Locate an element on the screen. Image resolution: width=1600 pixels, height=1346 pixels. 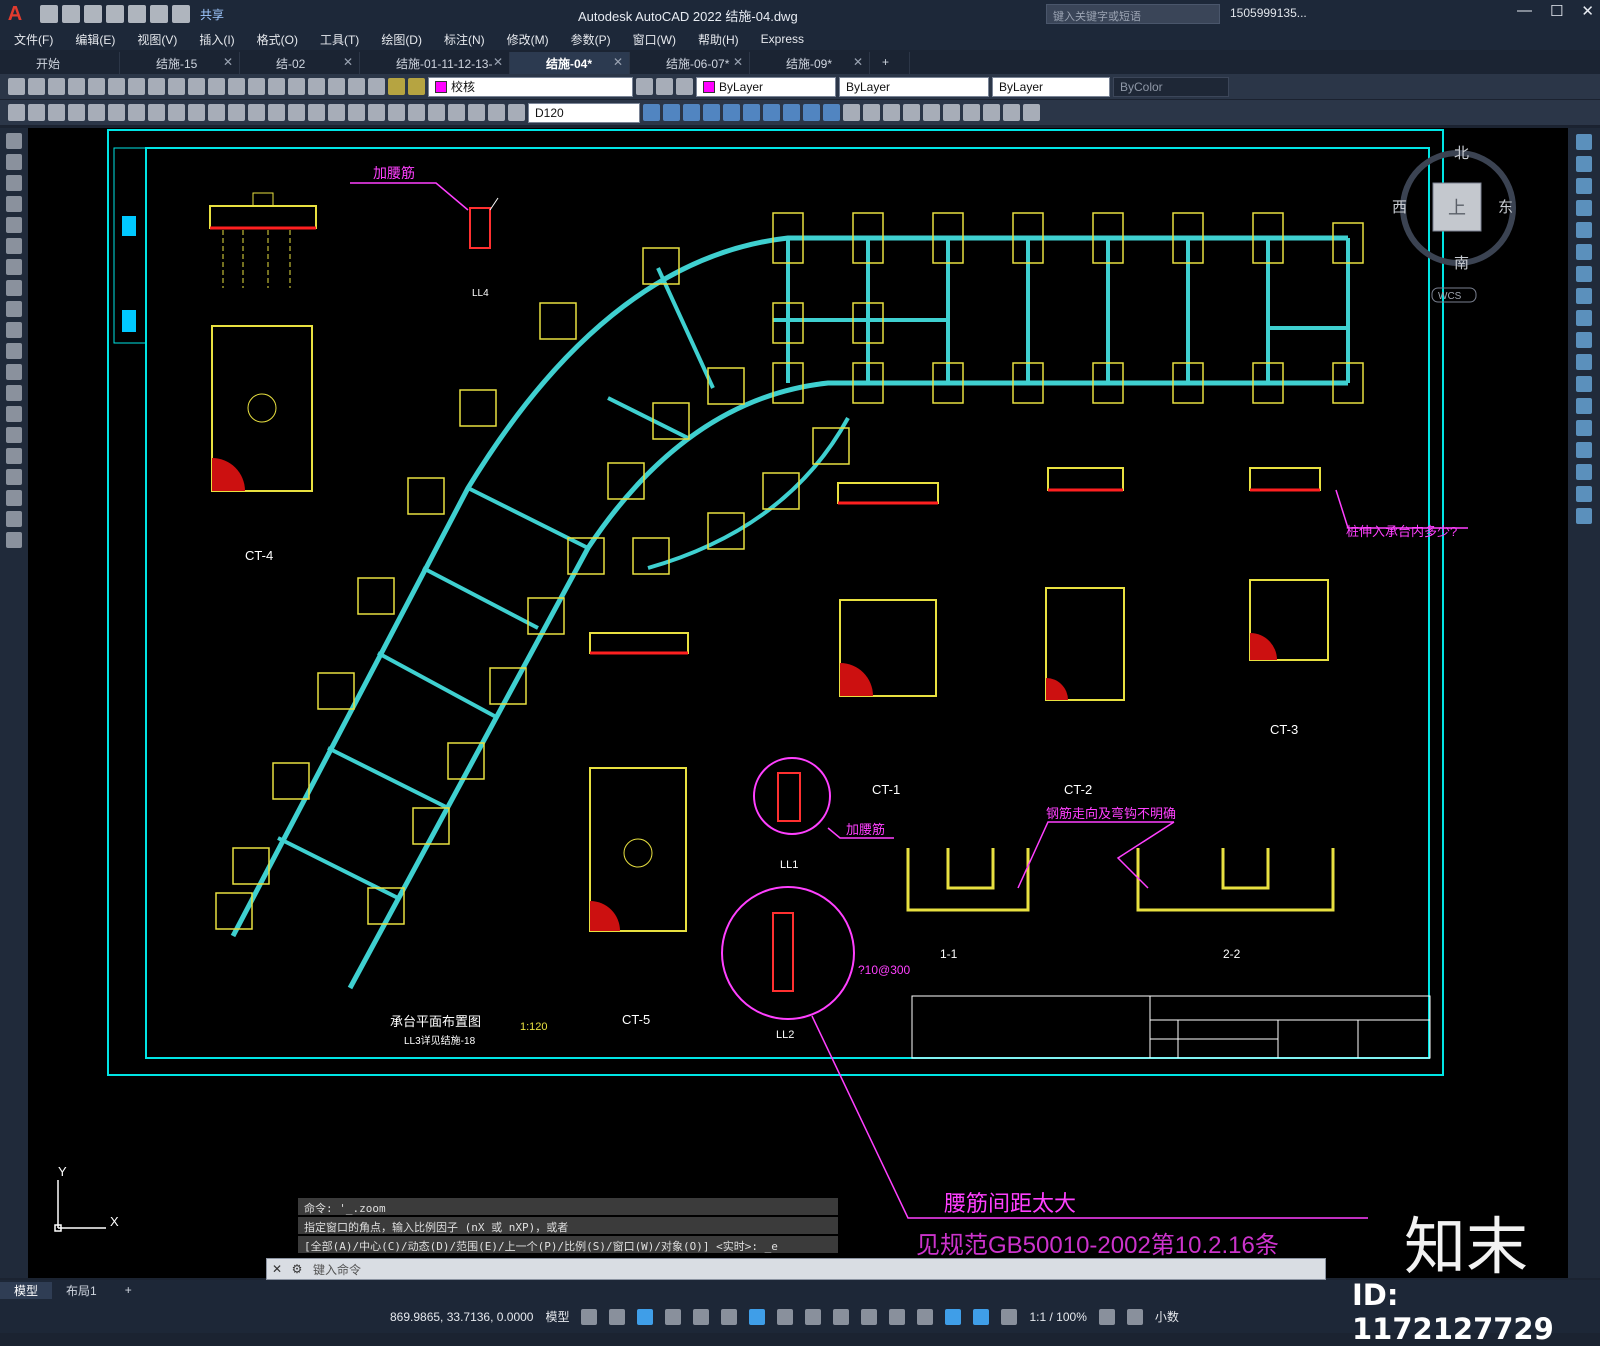
snap-icon is located at coordinates (617, 1316).